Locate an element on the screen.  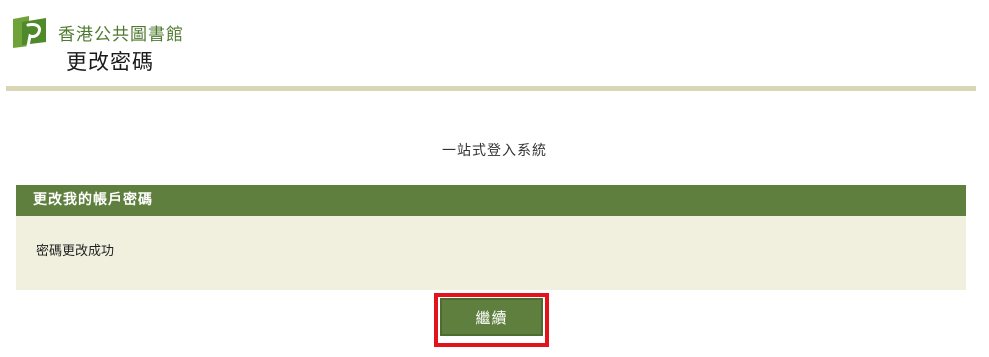
panel-title: 更改我的帳戶密碼 is located at coordinates (491, 200).